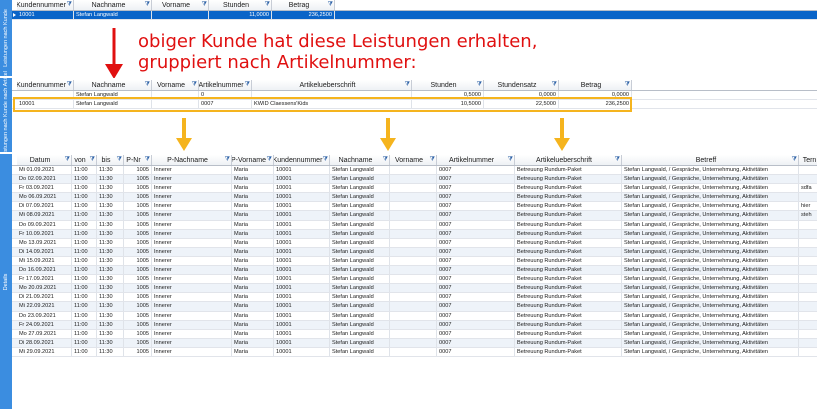  Describe the element at coordinates (355, 160) in the screenshot. I see `column-header-label: Nachname` at that location.